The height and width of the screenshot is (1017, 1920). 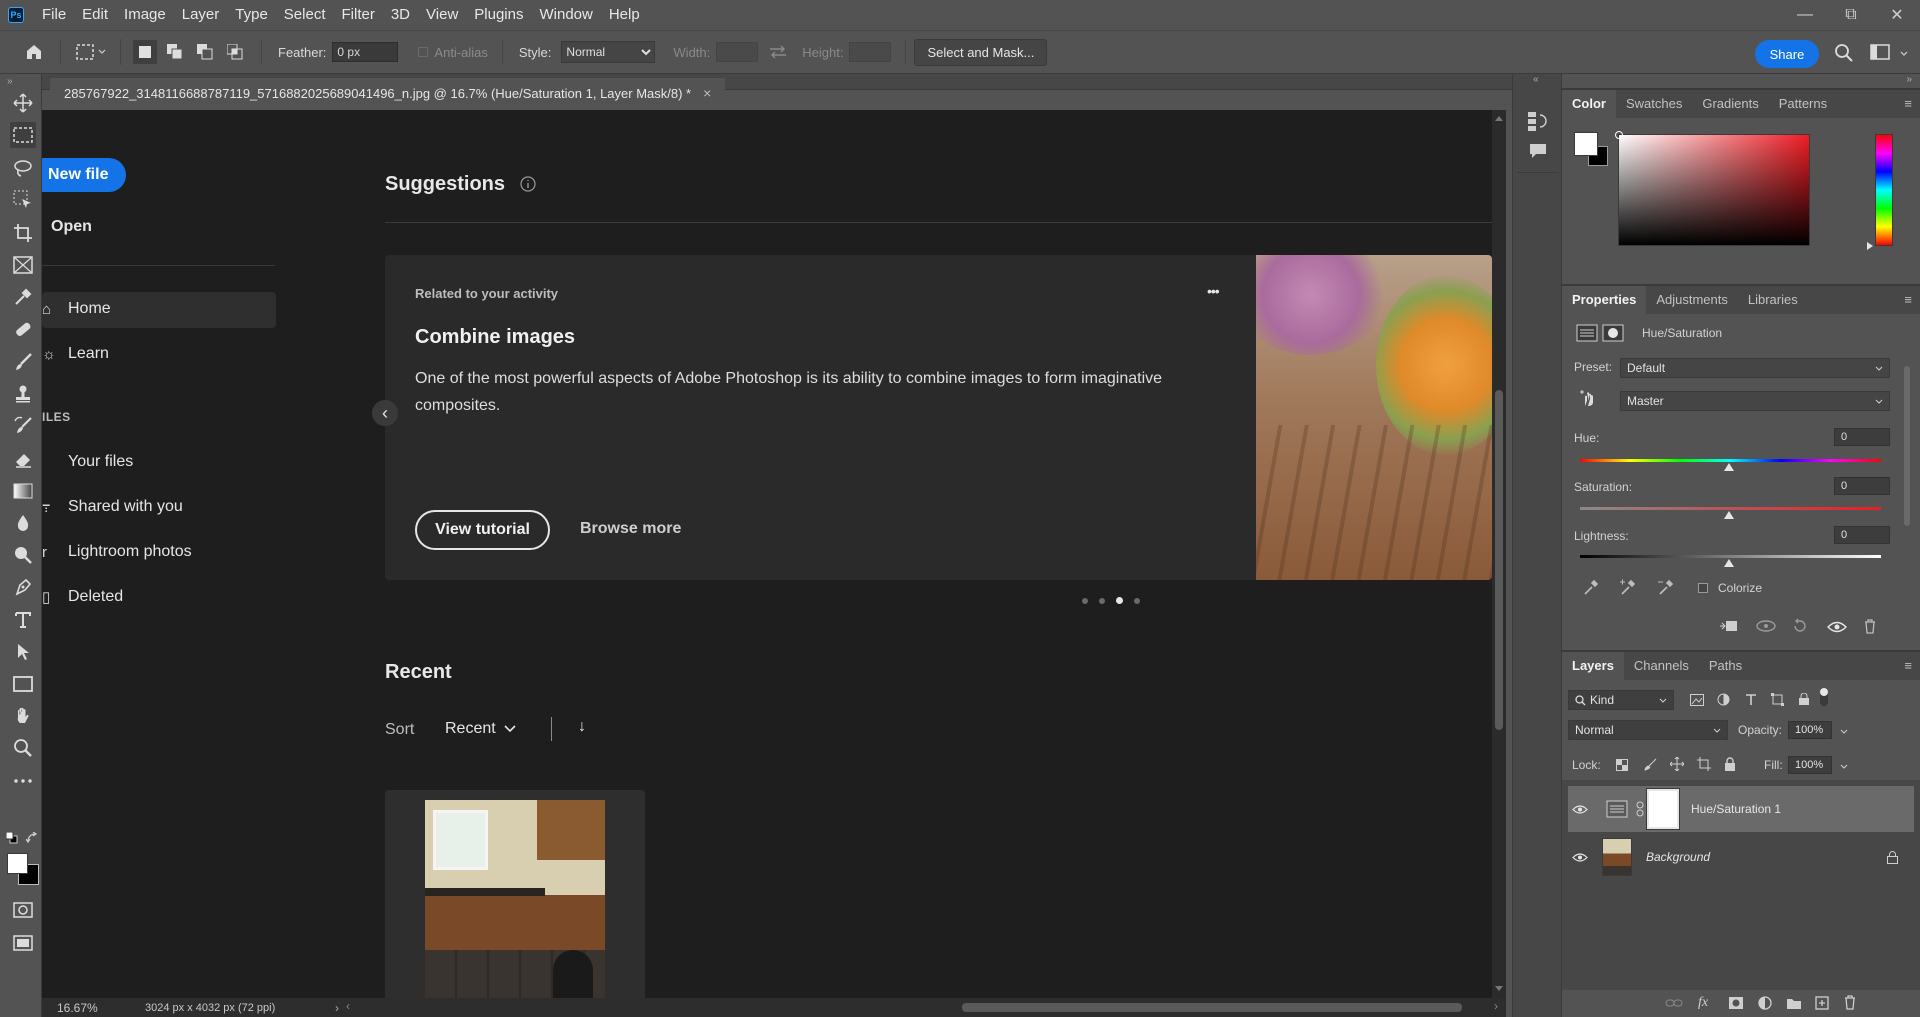 I want to click on mask-icon, so click(x=1613, y=333).